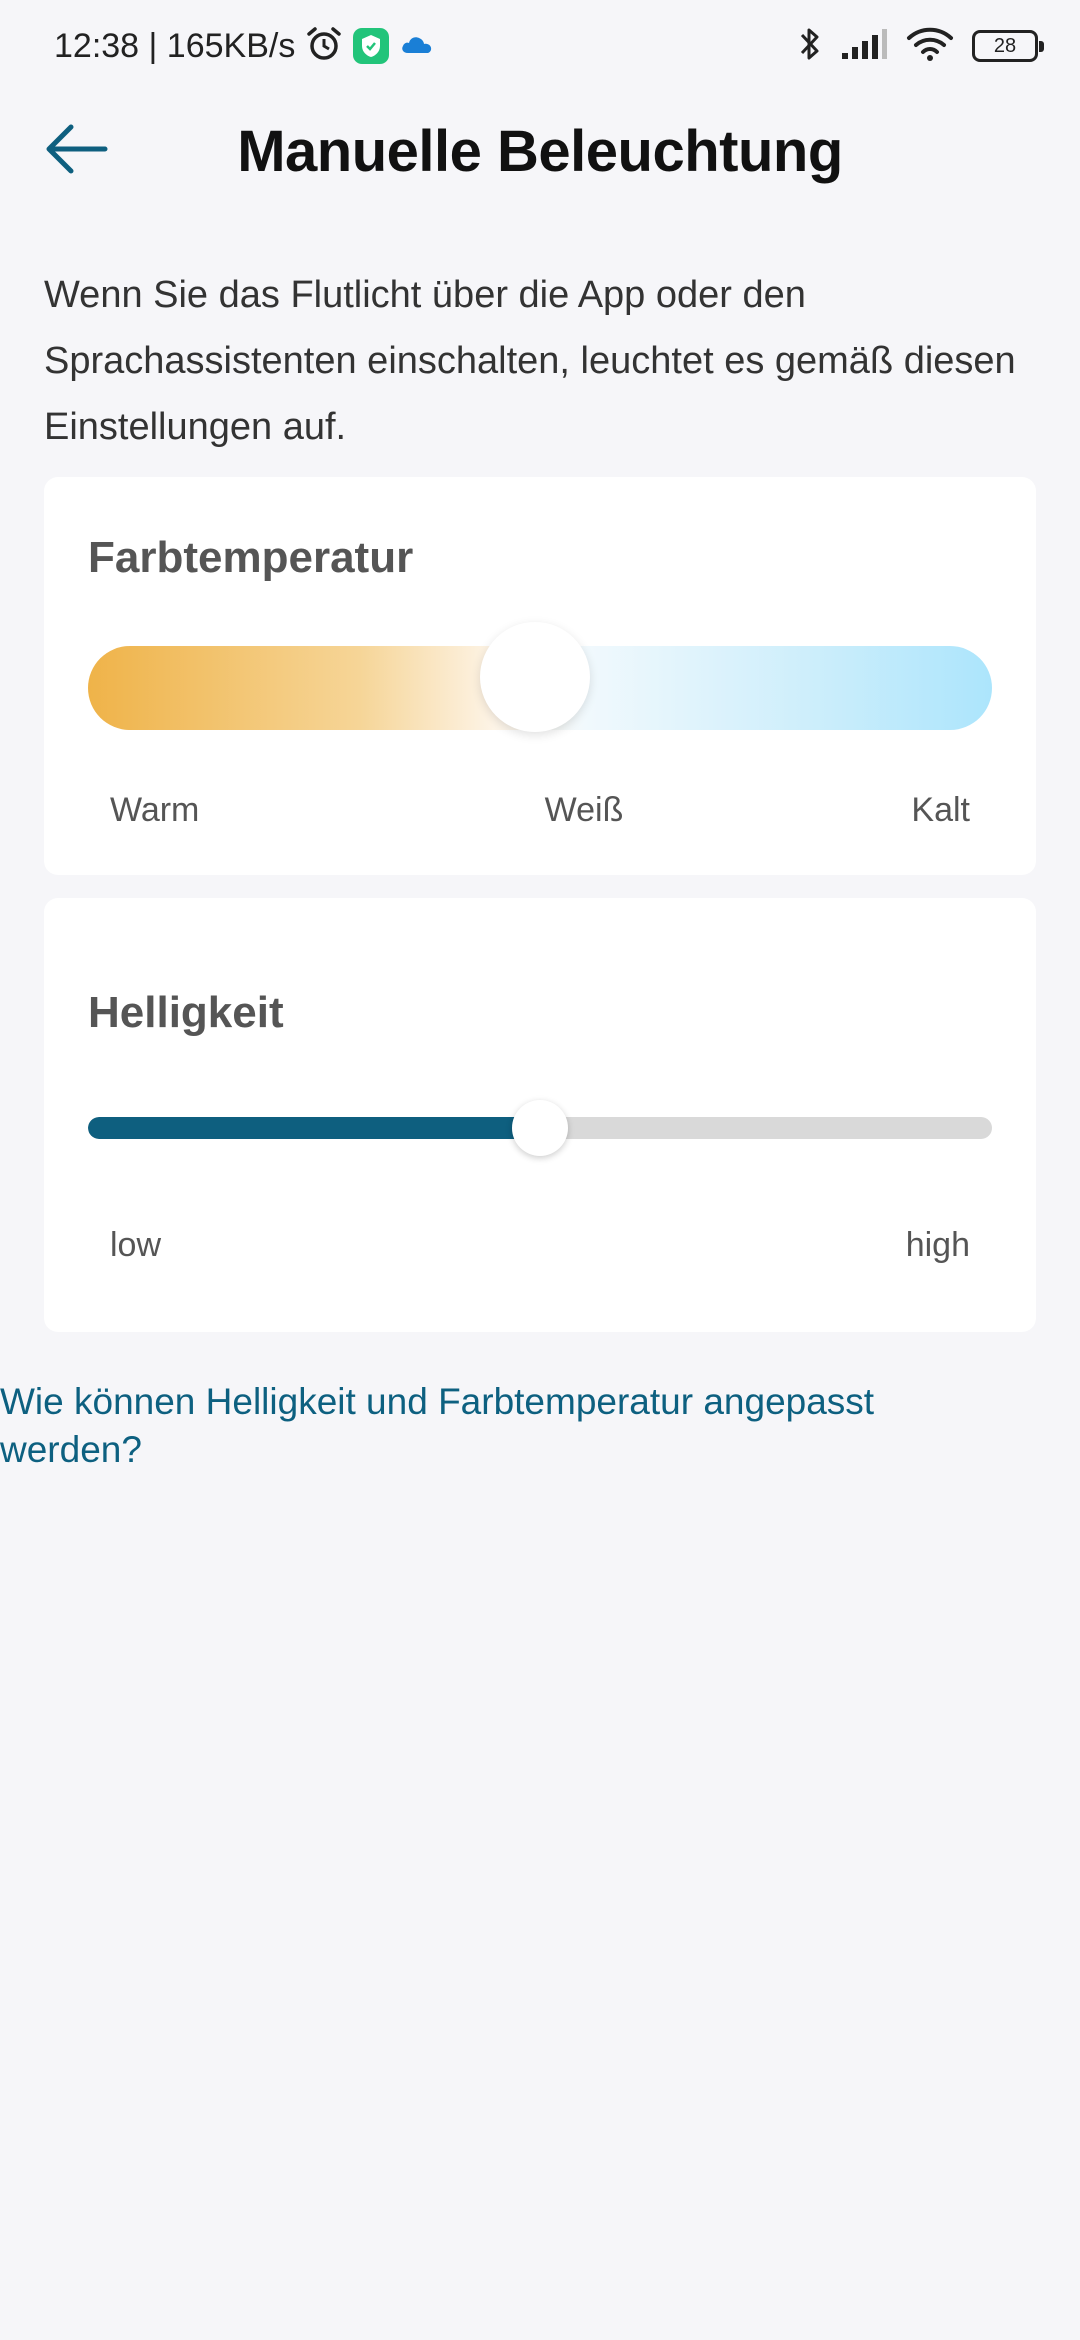 This screenshot has height=2340, width=1080. I want to click on battery-icon: 28, so click(1008, 46).